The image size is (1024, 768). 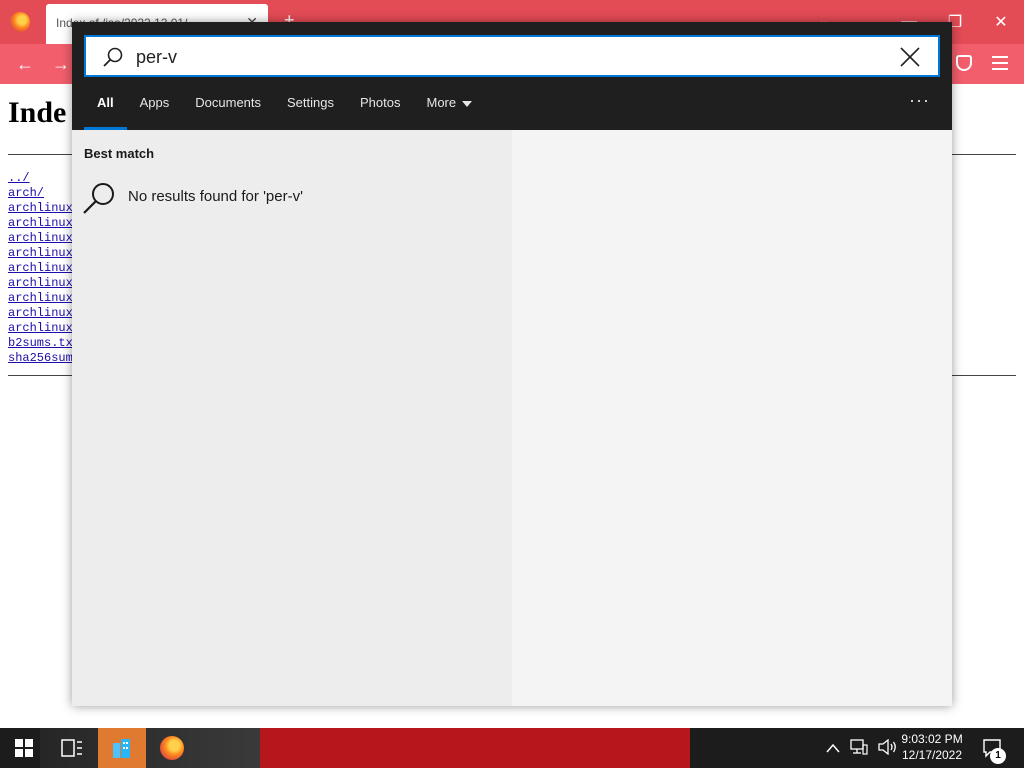 I want to click on more-options-button: ···, so click(x=919, y=100).